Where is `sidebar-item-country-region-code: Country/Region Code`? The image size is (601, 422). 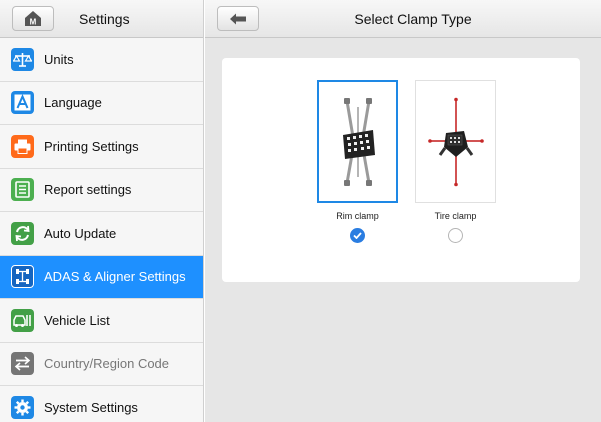 sidebar-item-country-region-code: Country/Region Code is located at coordinates (101, 364).